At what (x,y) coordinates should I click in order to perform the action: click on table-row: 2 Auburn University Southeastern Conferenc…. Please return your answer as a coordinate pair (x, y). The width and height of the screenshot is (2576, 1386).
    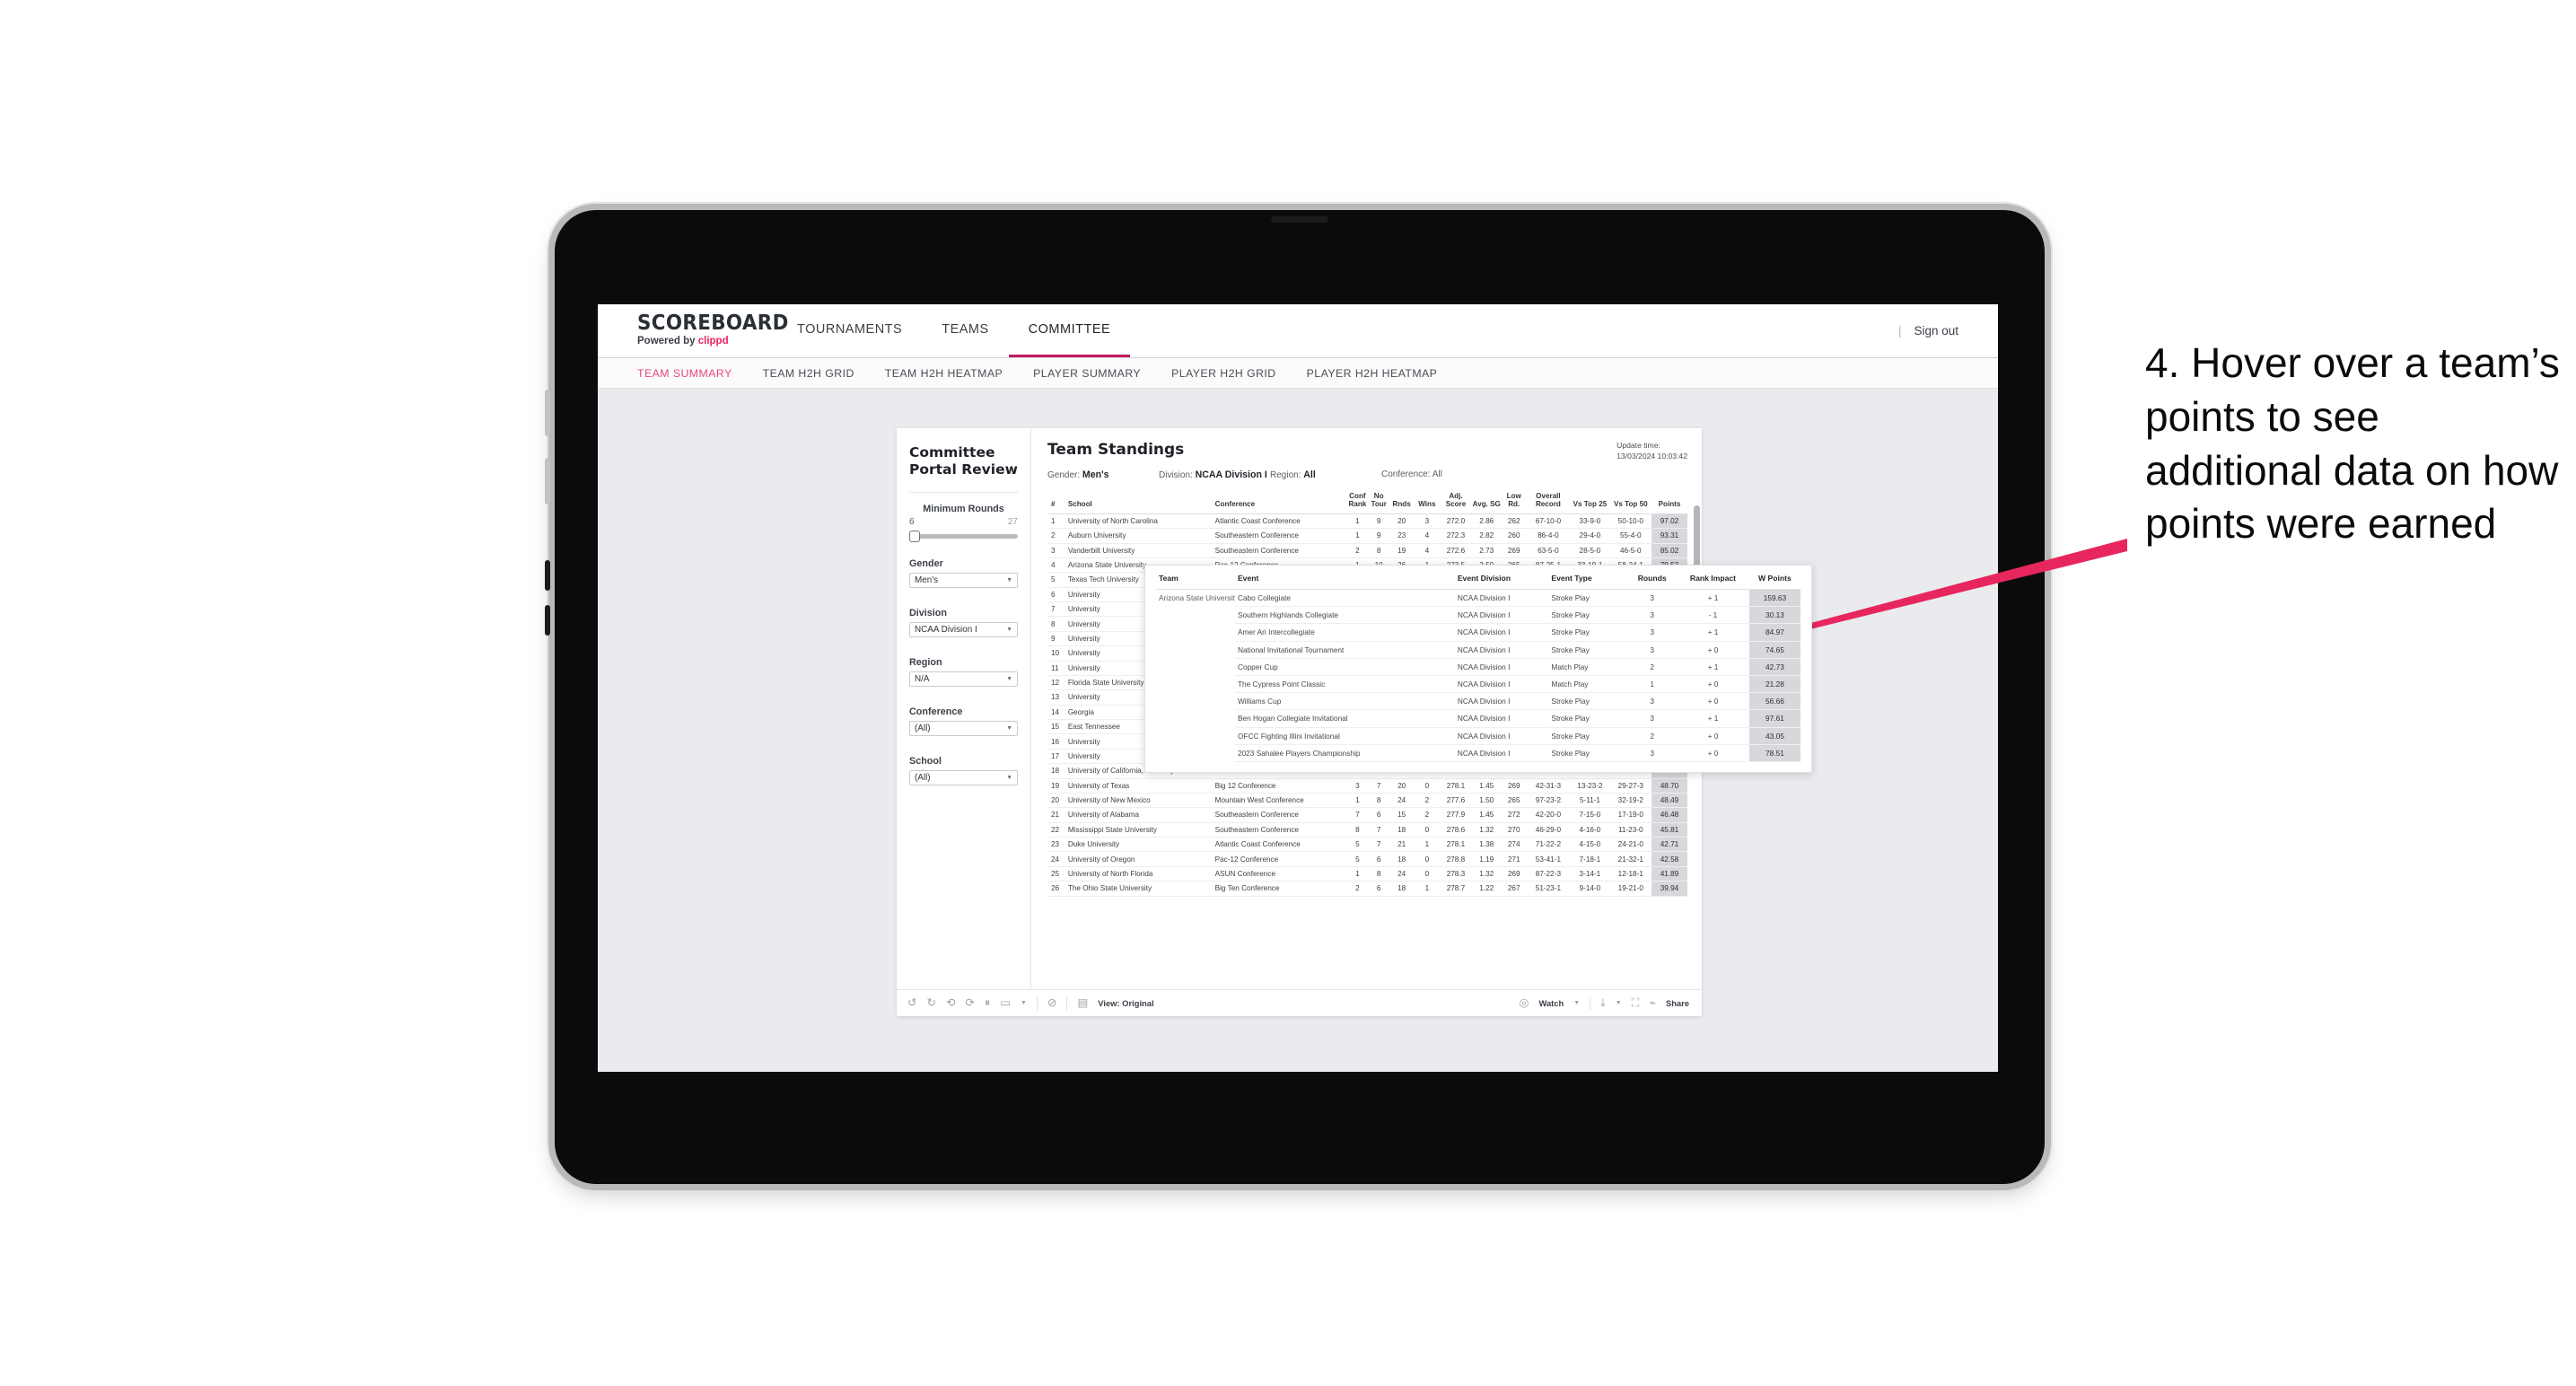
    Looking at the image, I should click on (1367, 536).